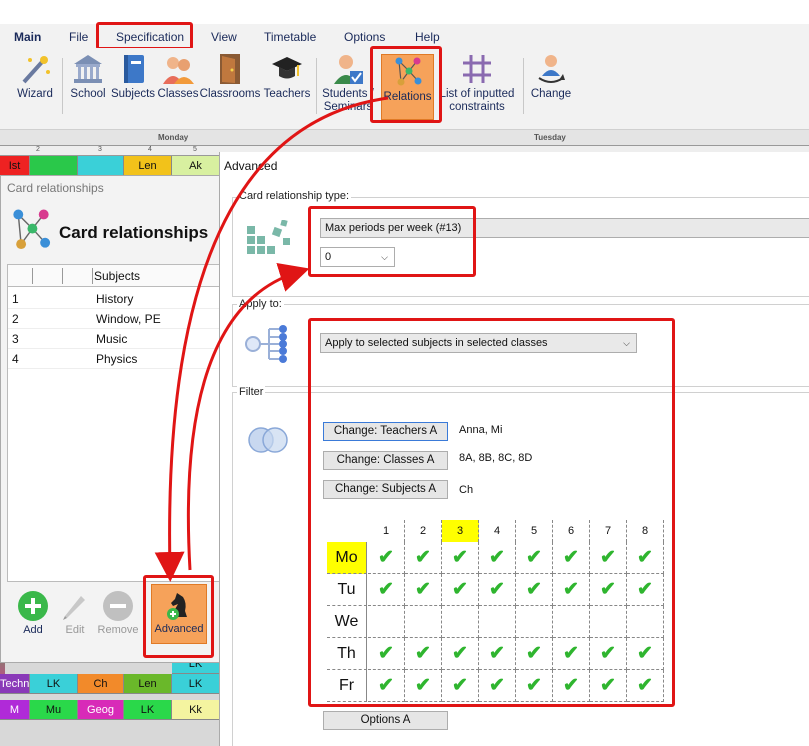 This screenshot has height=746, width=809. Describe the element at coordinates (33, 606) in the screenshot. I see `plus-circle-icon` at that location.